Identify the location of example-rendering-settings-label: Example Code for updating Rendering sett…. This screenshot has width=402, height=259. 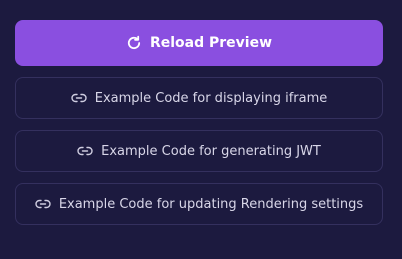
(211, 204).